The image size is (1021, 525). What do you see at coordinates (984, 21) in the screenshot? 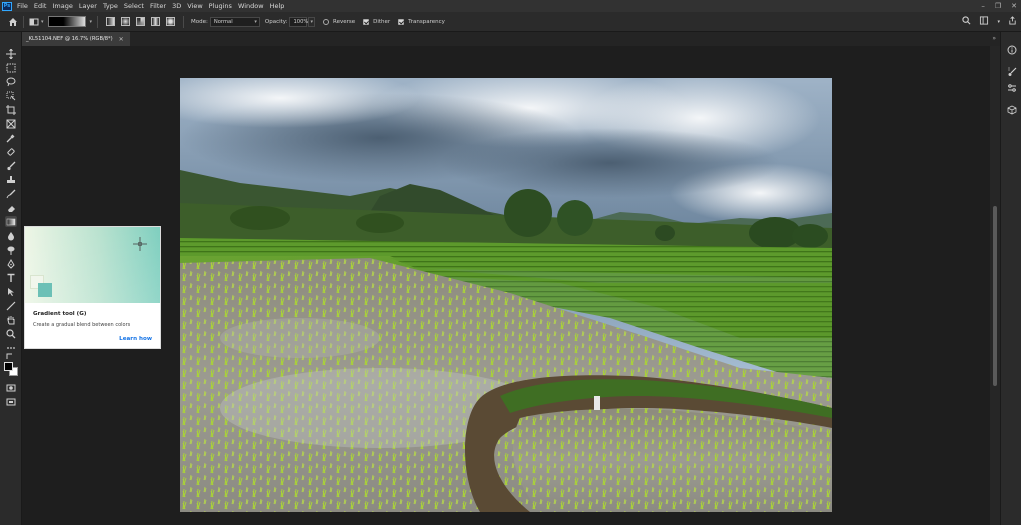
I see `workspace-icon` at bounding box center [984, 21].